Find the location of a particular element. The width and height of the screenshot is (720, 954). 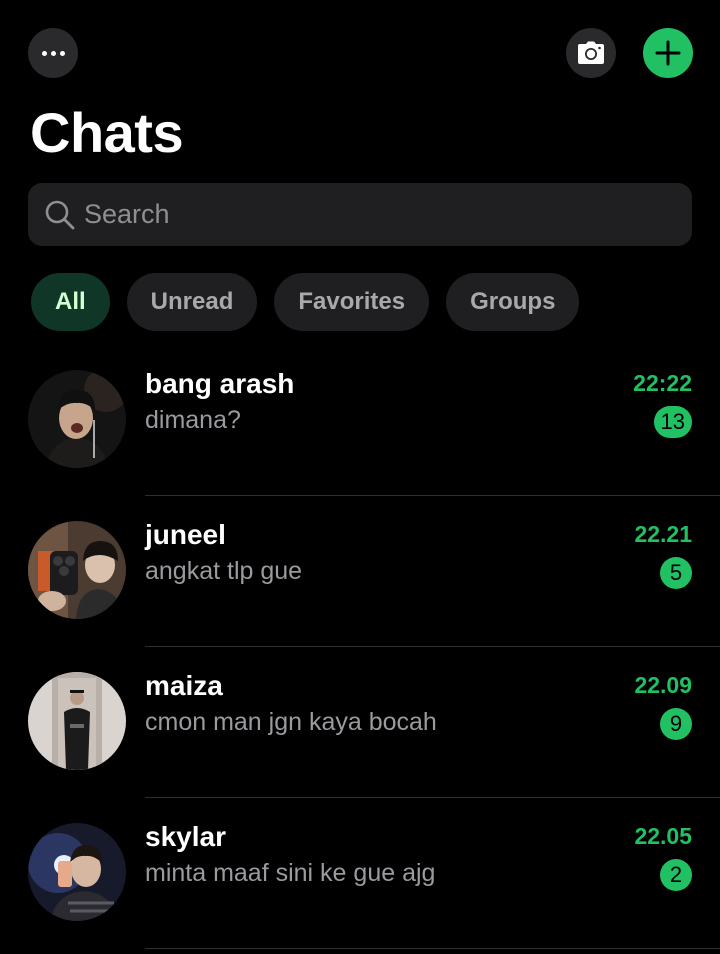

unread-badge: 2 is located at coordinates (676, 875).